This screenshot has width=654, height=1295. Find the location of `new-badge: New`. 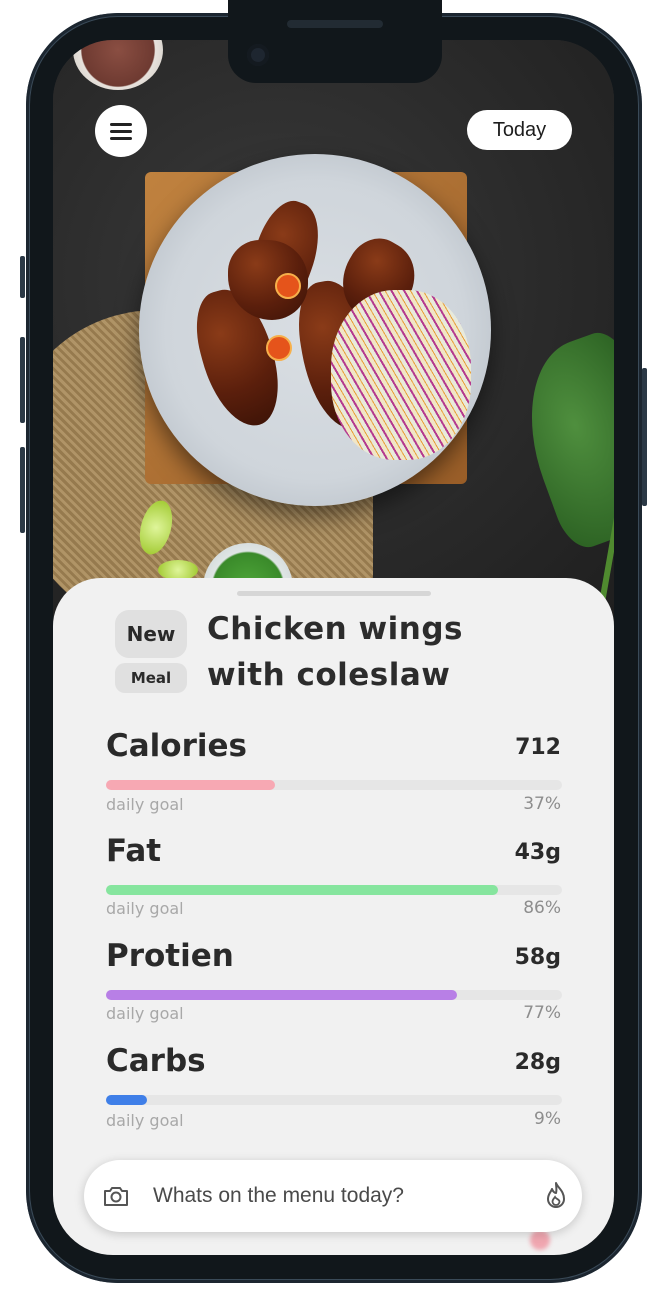

new-badge: New is located at coordinates (151, 634).